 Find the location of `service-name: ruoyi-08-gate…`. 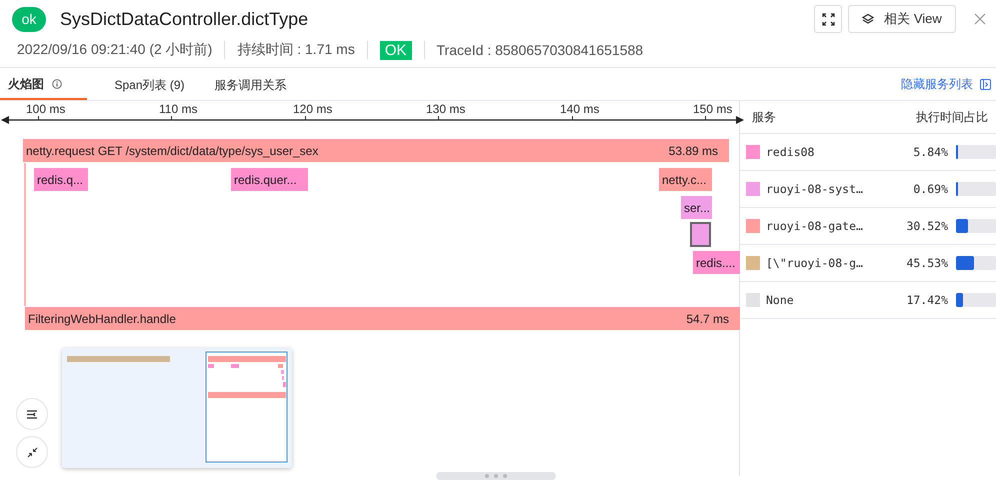

service-name: ruoyi-08-gate… is located at coordinates (815, 226).